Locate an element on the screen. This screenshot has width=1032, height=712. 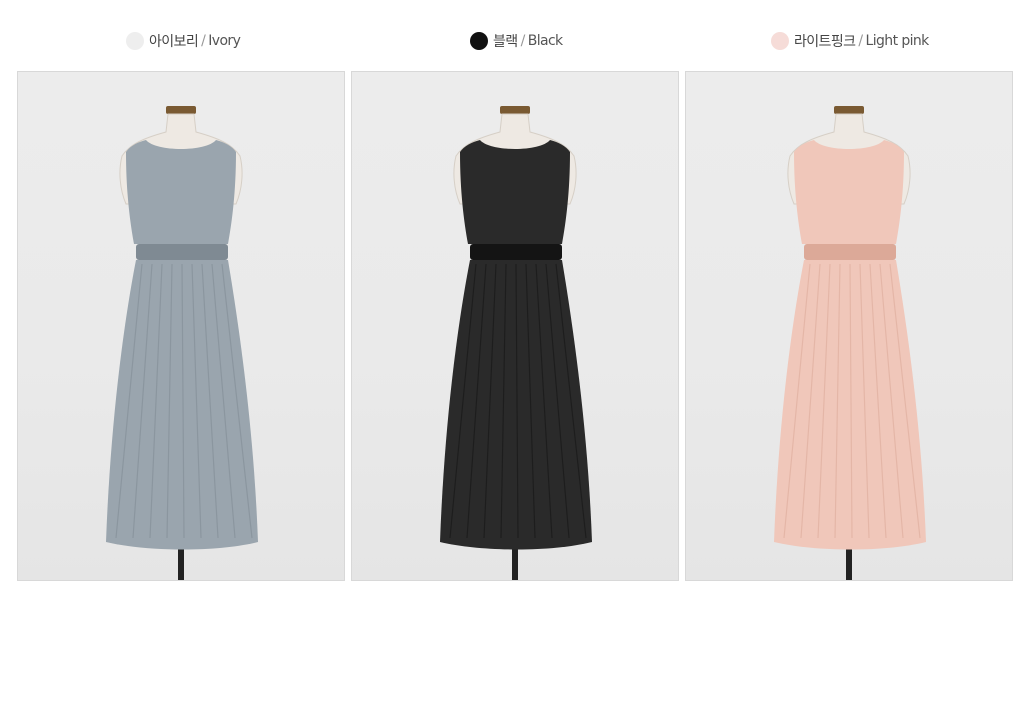
color-korean-label: 아이보리 is located at coordinates (174, 42).